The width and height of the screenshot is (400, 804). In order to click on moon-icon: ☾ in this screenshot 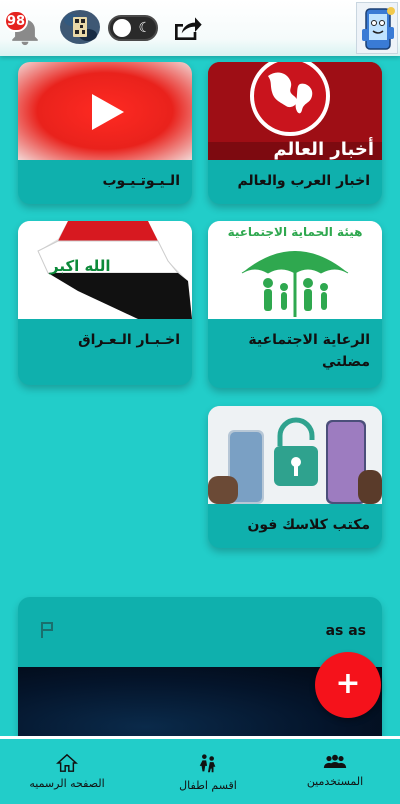, I will do `click(144, 28)`.